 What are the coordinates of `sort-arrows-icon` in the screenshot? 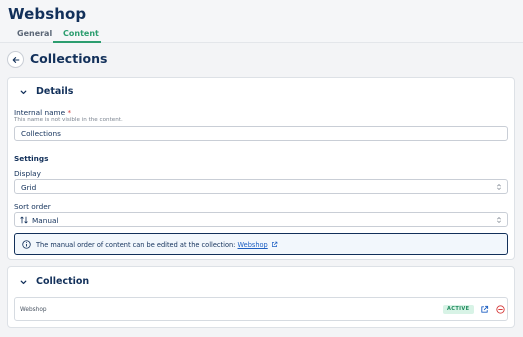 It's located at (24, 220).